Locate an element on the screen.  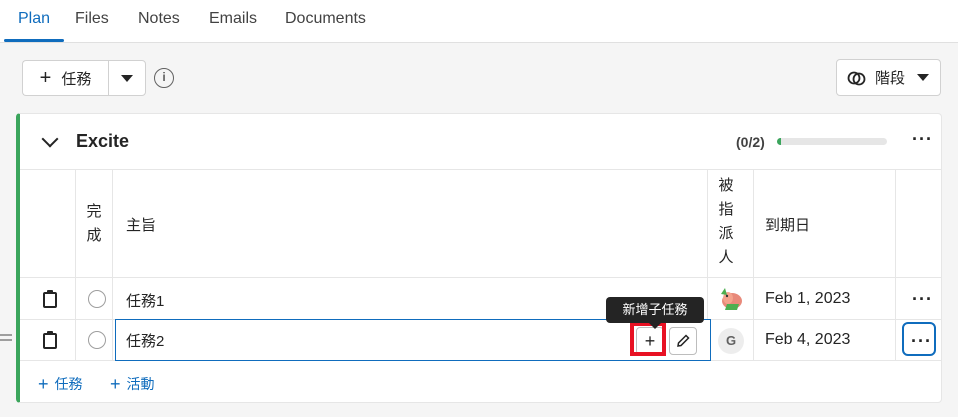
pencil-icon is located at coordinates (683, 340).